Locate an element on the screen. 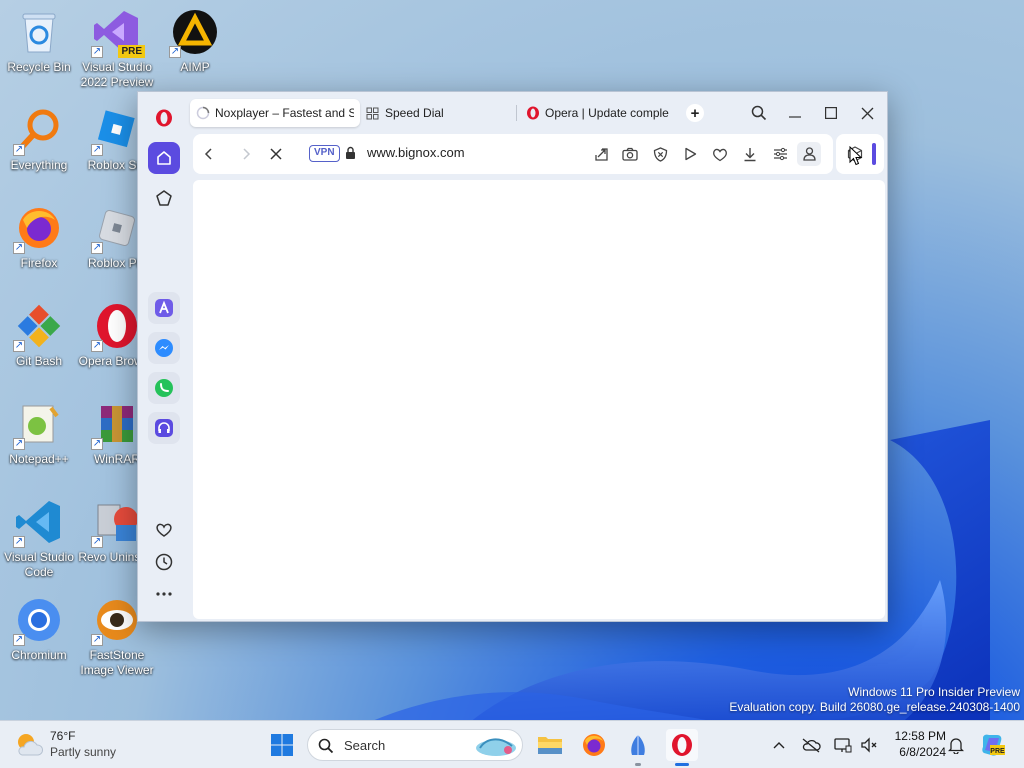 The width and height of the screenshot is (1024, 768). desktop-icon-vscode: ↗ Visual Studio Code is located at coordinates (39, 539).